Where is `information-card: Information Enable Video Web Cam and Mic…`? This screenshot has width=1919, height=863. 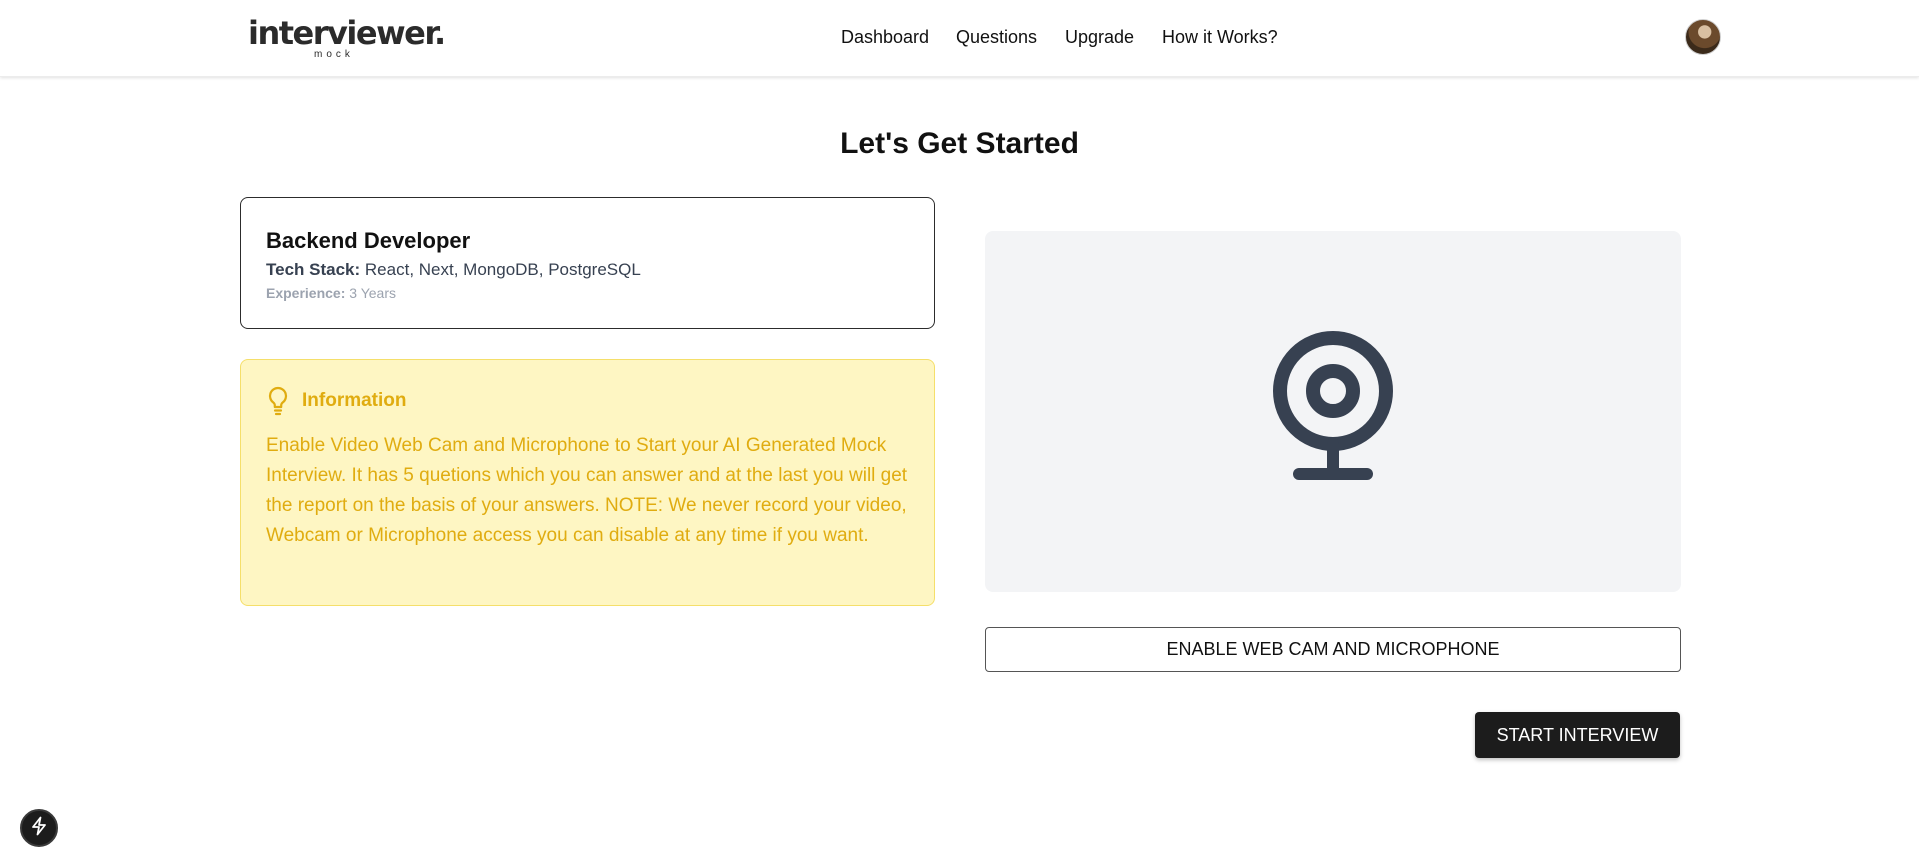
information-card: Information Enable Video Web Cam and Mic… is located at coordinates (587, 482).